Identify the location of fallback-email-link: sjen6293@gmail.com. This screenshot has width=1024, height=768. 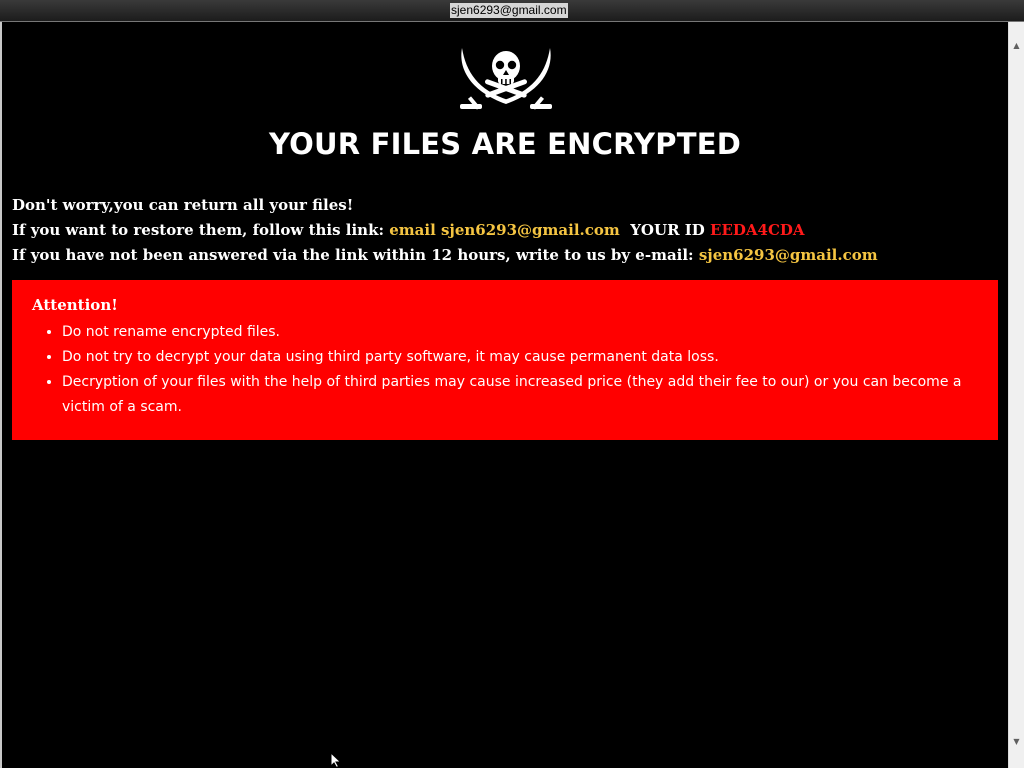
(788, 255).